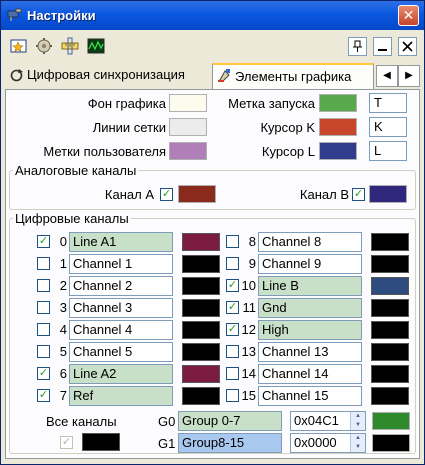 This screenshot has height=465, width=425. I want to click on oscilloscope-button, so click(96, 46).